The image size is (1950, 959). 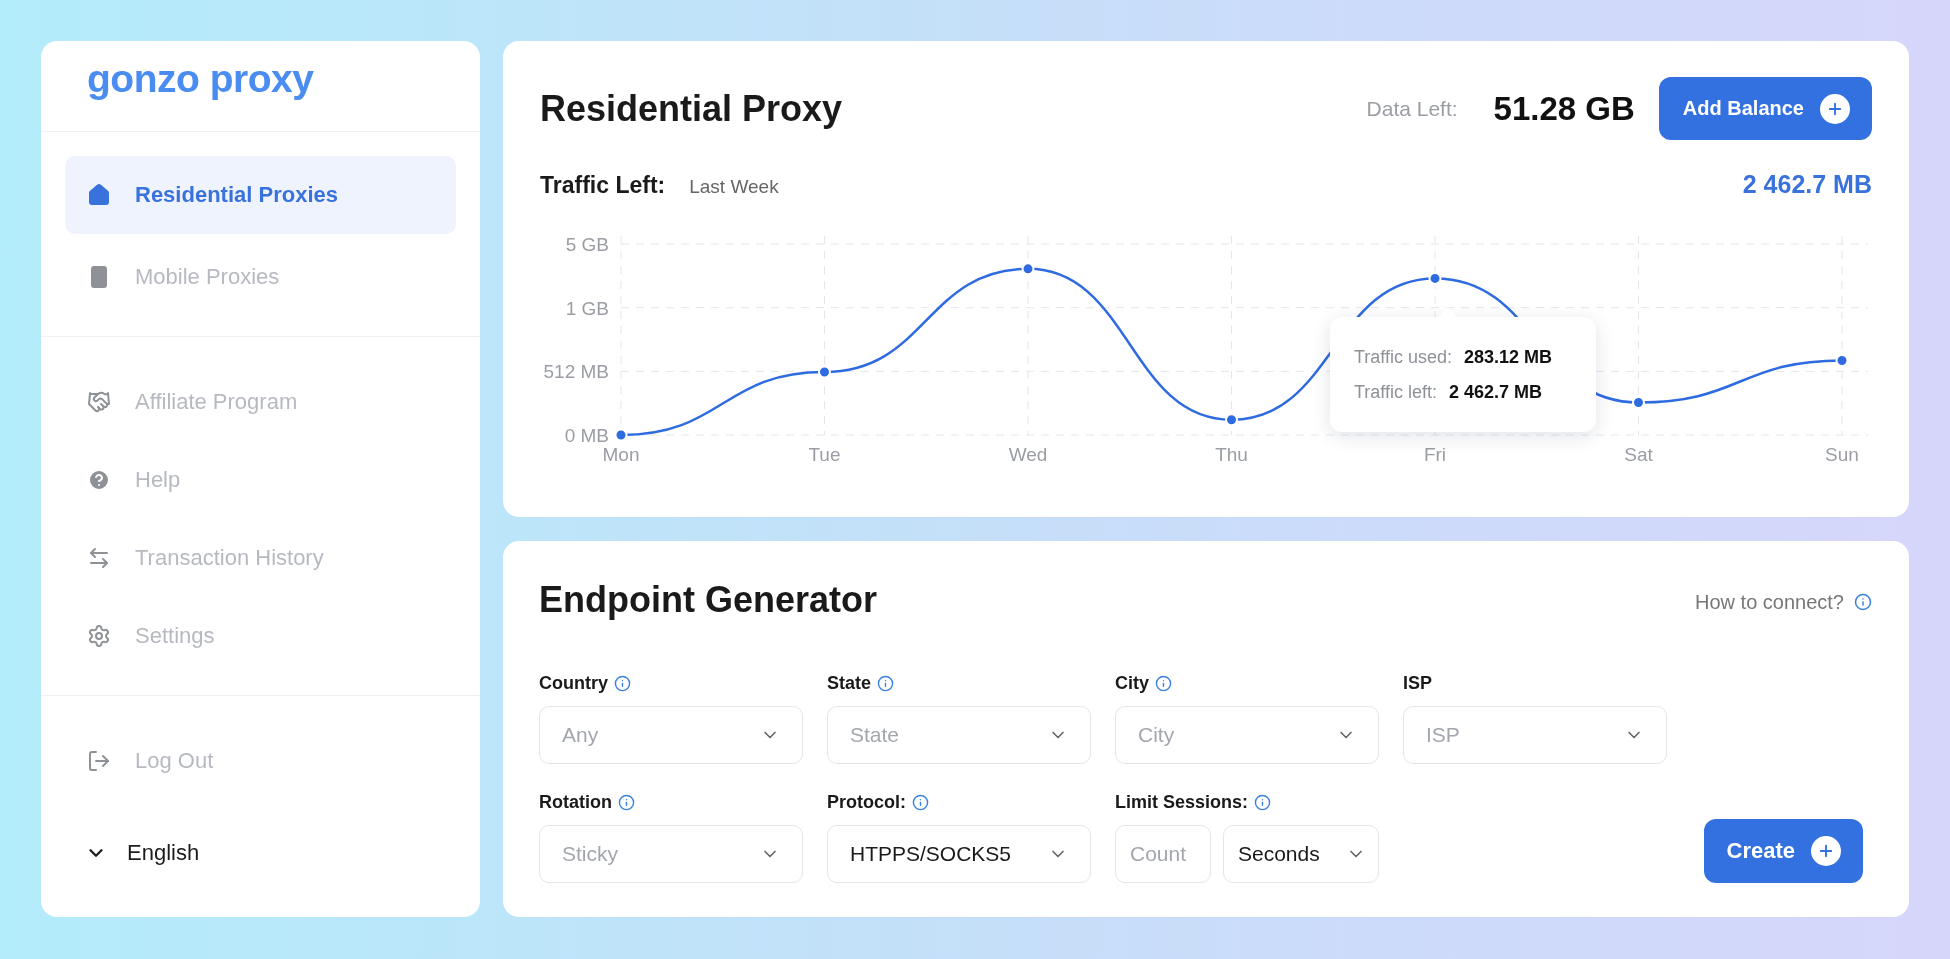 I want to click on select-field: HTPPS/SOCKS5, so click(x=959, y=854).